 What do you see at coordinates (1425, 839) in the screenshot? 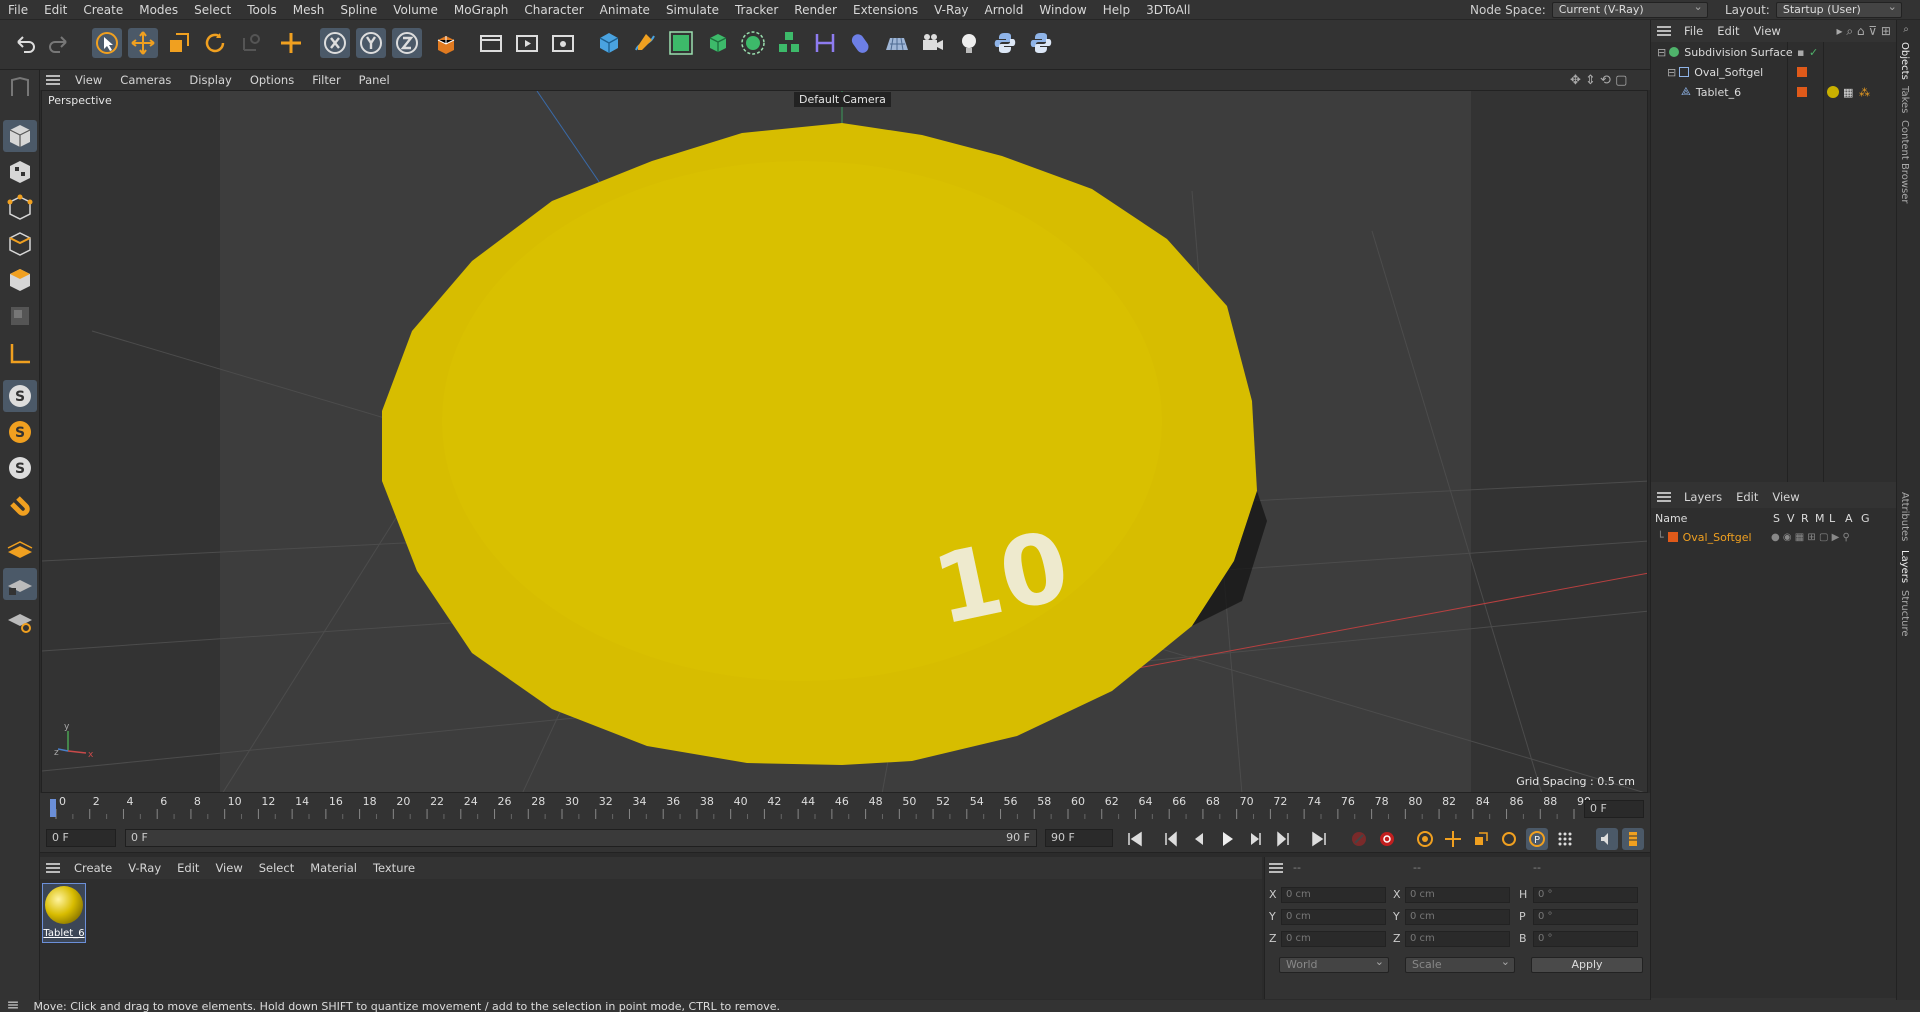
I see `keyframe-selection-button` at bounding box center [1425, 839].